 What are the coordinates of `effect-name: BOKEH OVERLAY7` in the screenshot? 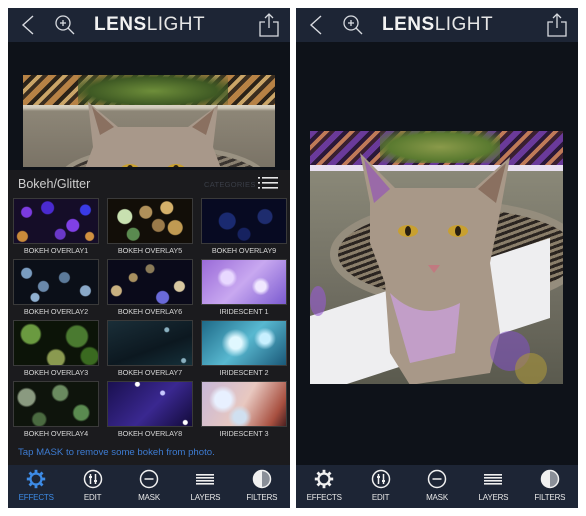 It's located at (150, 372).